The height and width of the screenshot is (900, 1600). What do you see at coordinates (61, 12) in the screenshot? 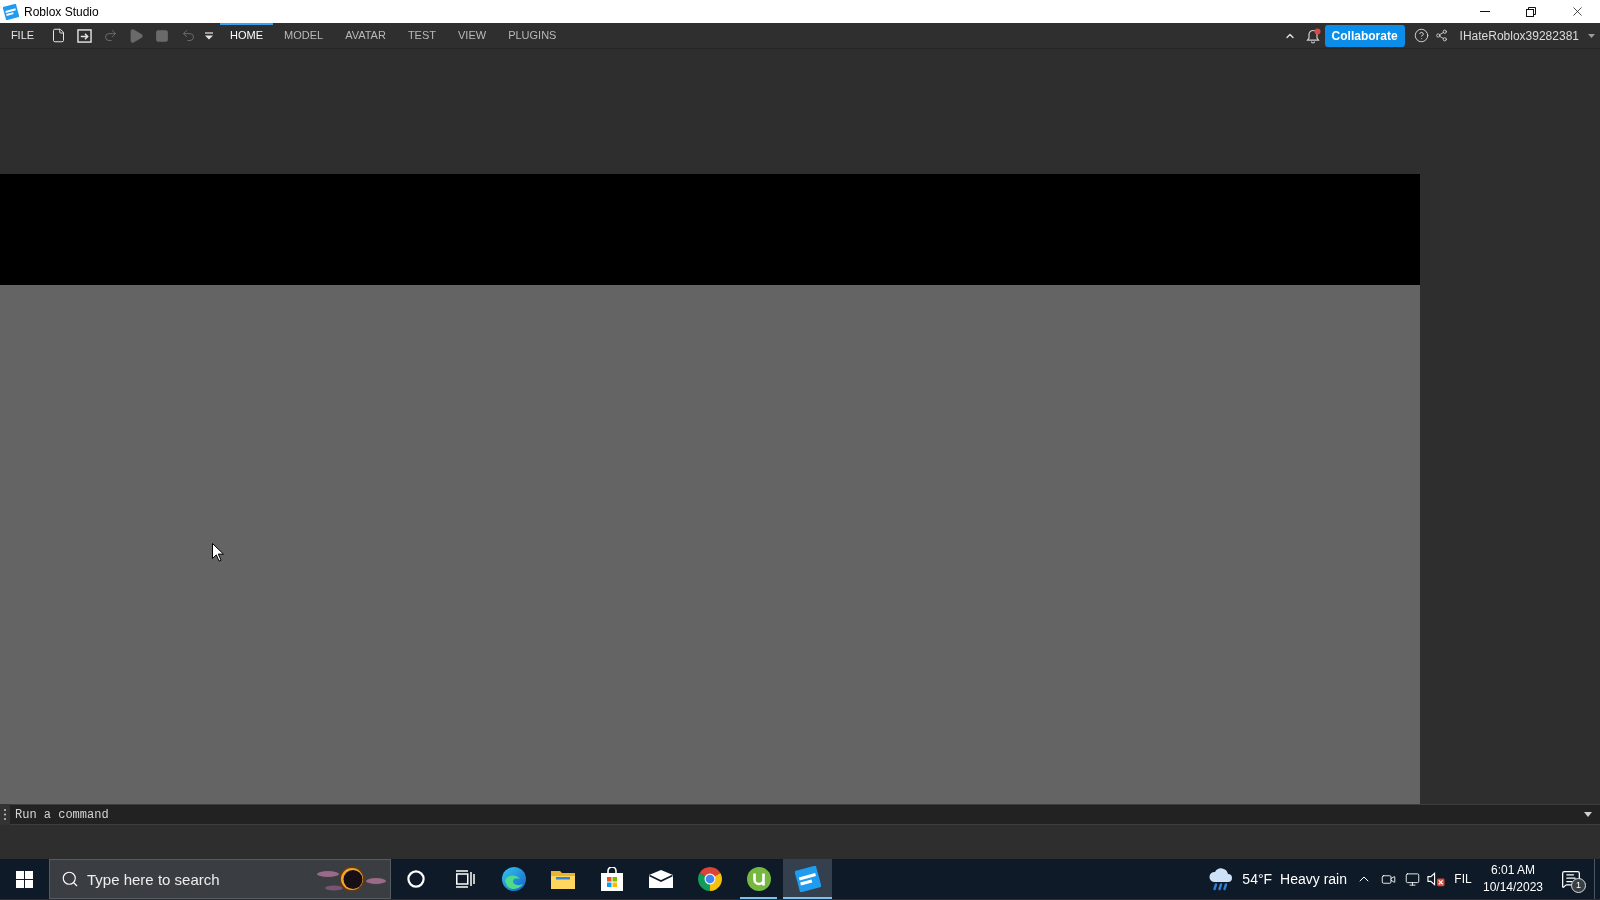
I see `window-title: Roblox Studio` at bounding box center [61, 12].